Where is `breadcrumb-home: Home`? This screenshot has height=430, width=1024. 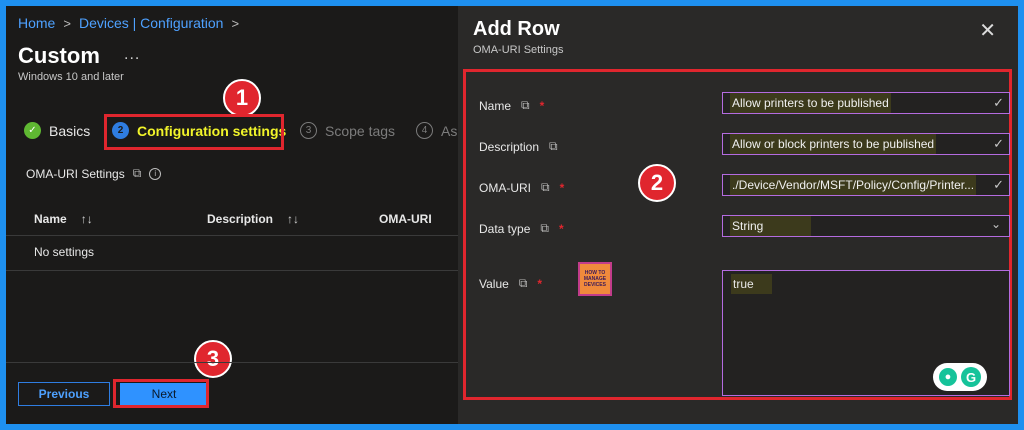
breadcrumb-home: Home is located at coordinates (36, 23).